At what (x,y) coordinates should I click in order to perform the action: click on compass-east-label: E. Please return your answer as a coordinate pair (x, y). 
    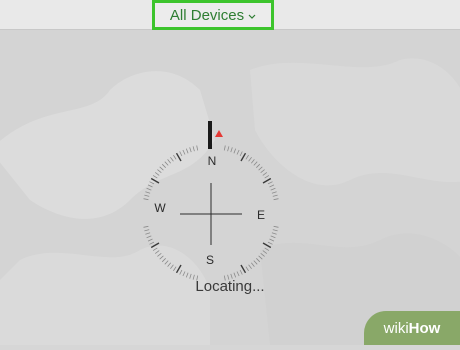
    Looking at the image, I should click on (261, 215).